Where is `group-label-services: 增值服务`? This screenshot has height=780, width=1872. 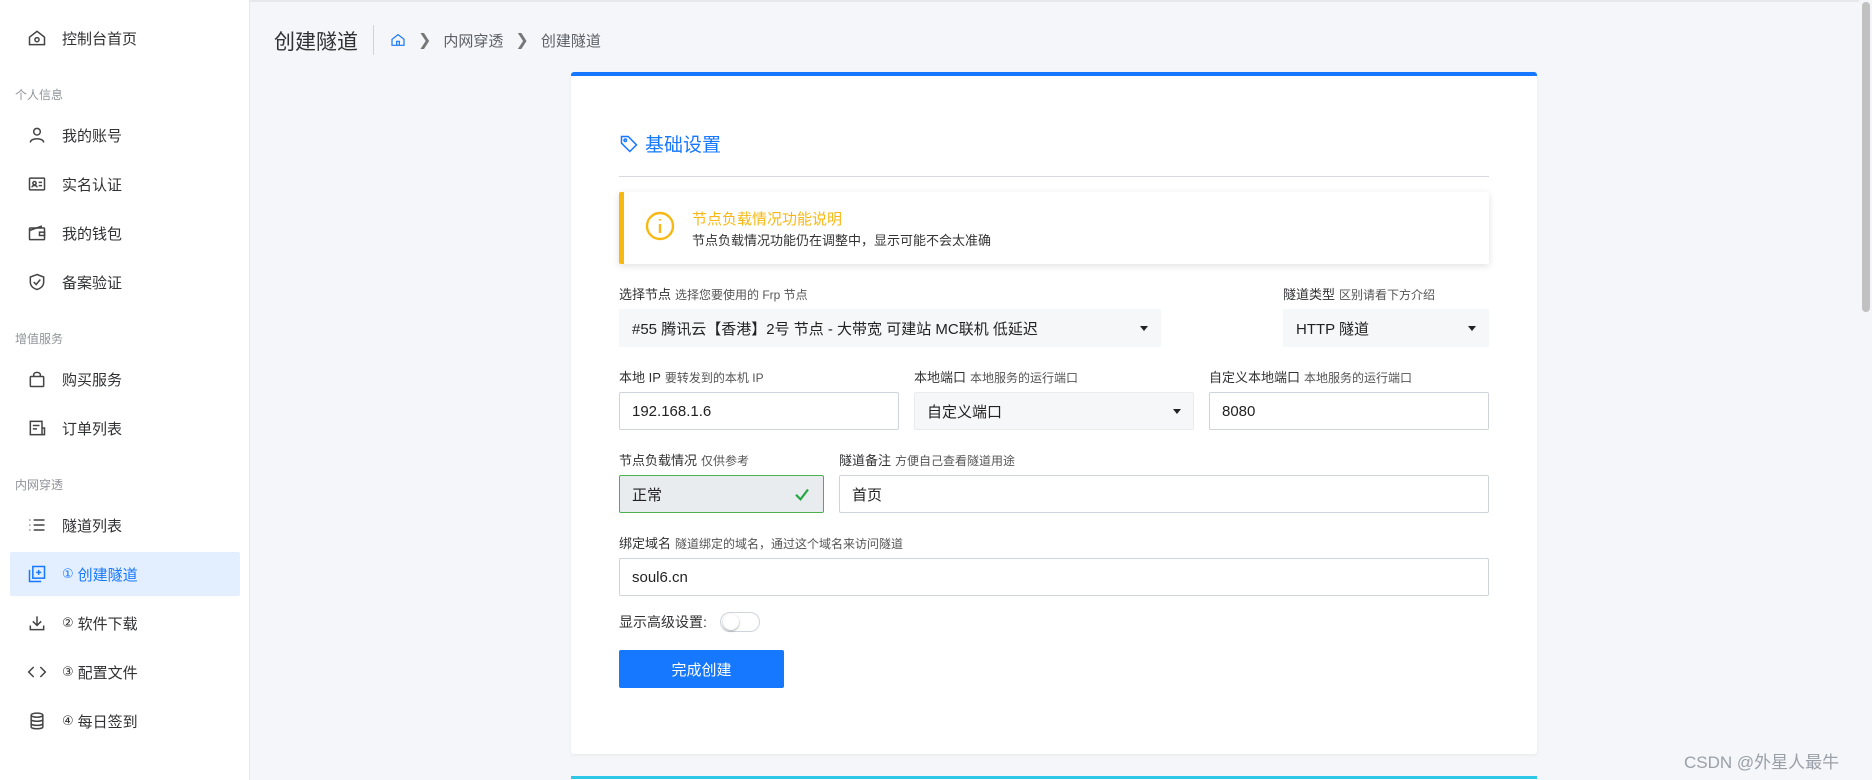
group-label-services: 增值服务 is located at coordinates (39, 339).